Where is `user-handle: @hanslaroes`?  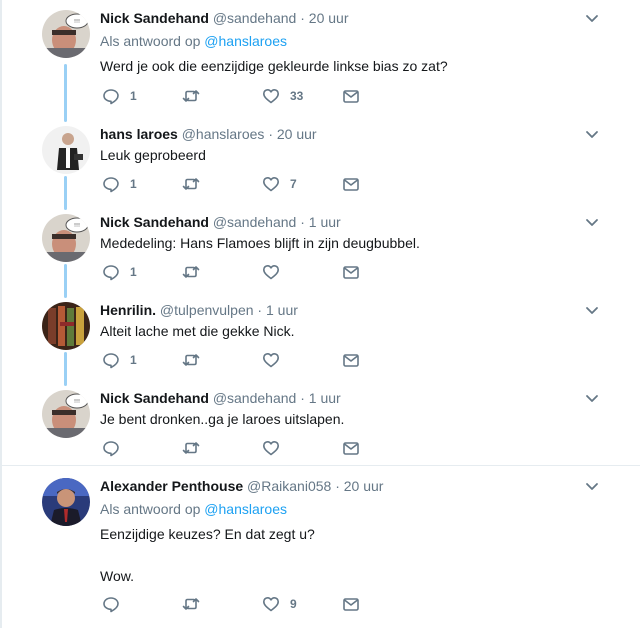 user-handle: @hanslaroes is located at coordinates (223, 134).